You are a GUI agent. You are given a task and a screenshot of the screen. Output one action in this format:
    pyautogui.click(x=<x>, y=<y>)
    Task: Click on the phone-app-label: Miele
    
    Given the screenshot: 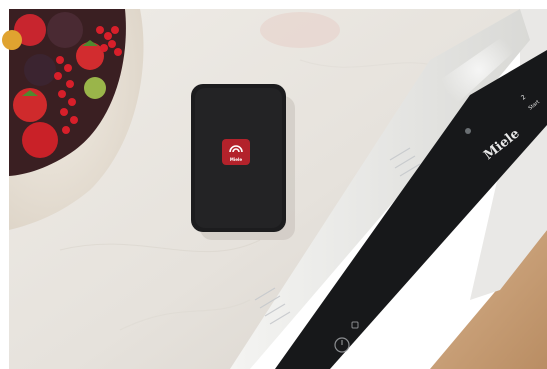 What is the action you would take?
    pyautogui.click(x=236, y=159)
    